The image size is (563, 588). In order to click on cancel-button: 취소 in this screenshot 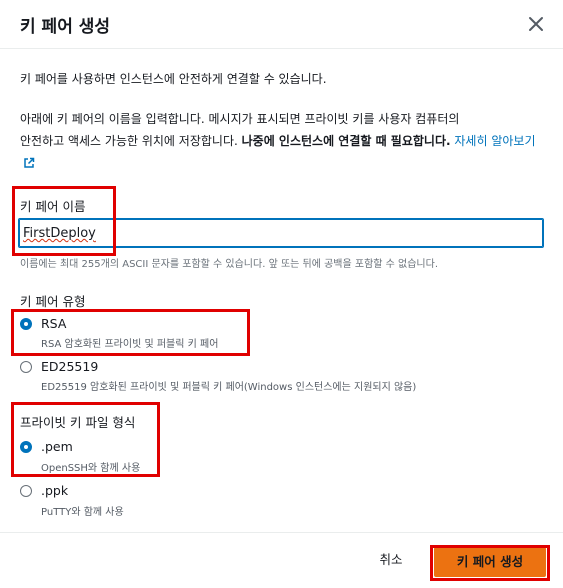, I will do `click(391, 560)`.